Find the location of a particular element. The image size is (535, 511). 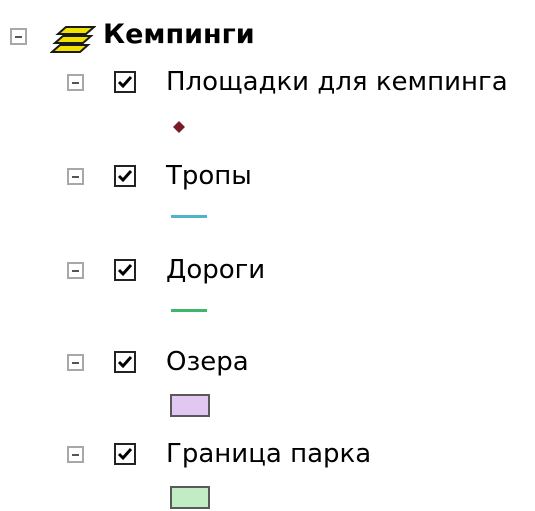

group-collapse-button is located at coordinates (18, 36).